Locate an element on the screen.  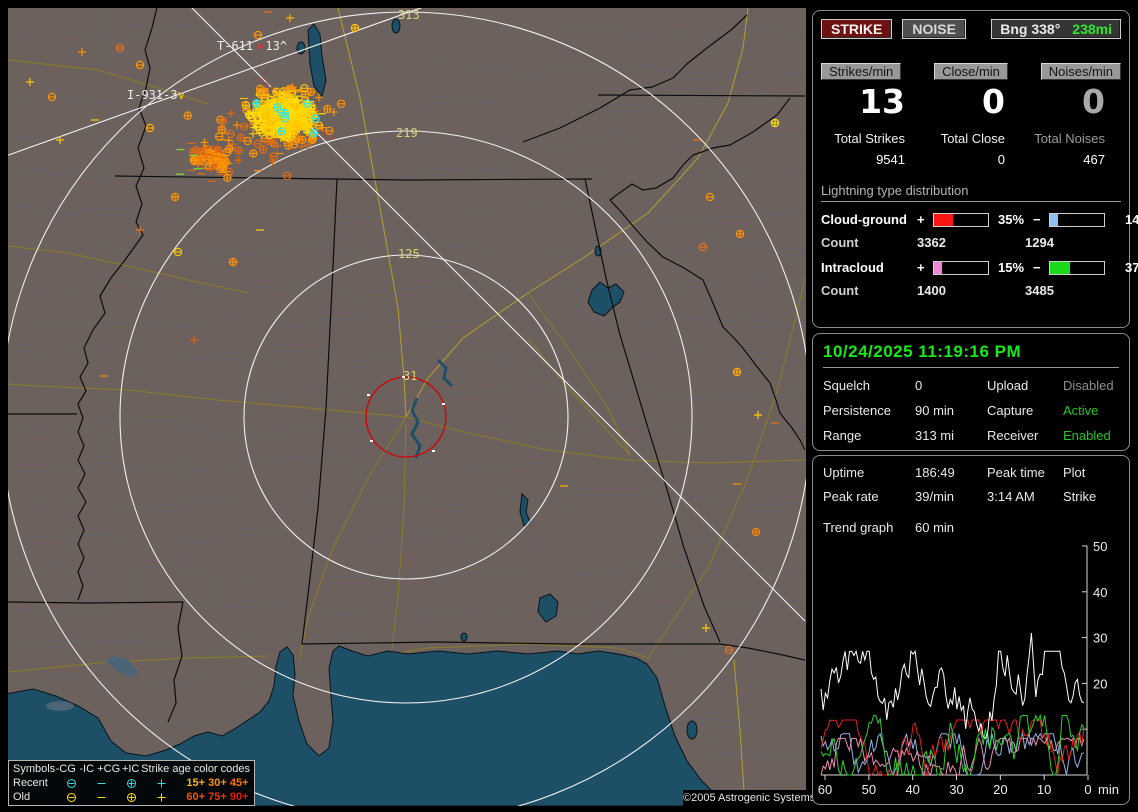
legend-old-label: Old is located at coordinates (22, 797).